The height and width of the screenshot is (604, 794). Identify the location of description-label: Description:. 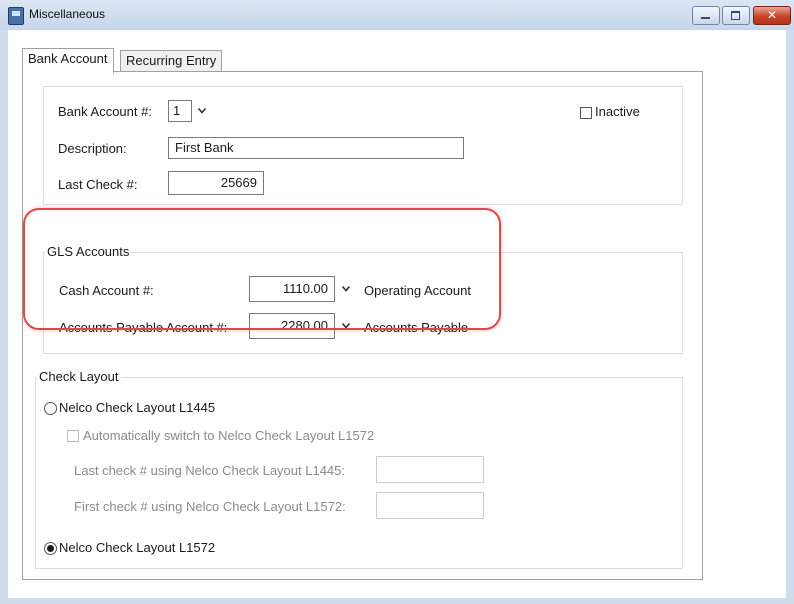
(92, 148).